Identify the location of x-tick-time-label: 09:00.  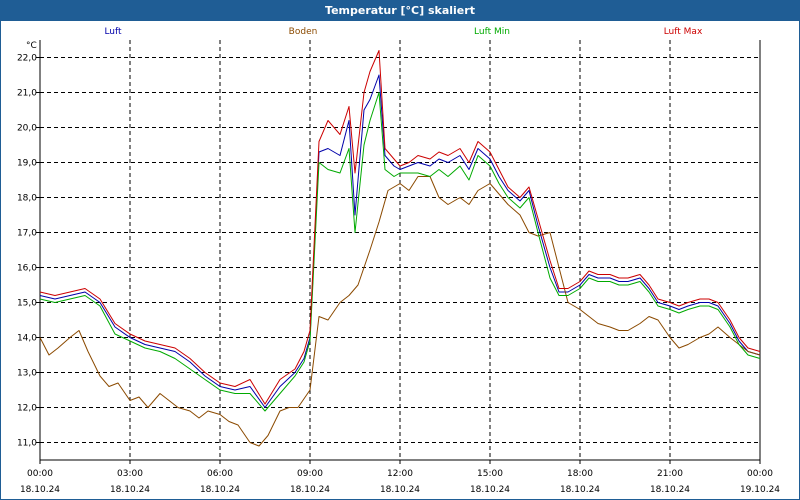
(310, 474).